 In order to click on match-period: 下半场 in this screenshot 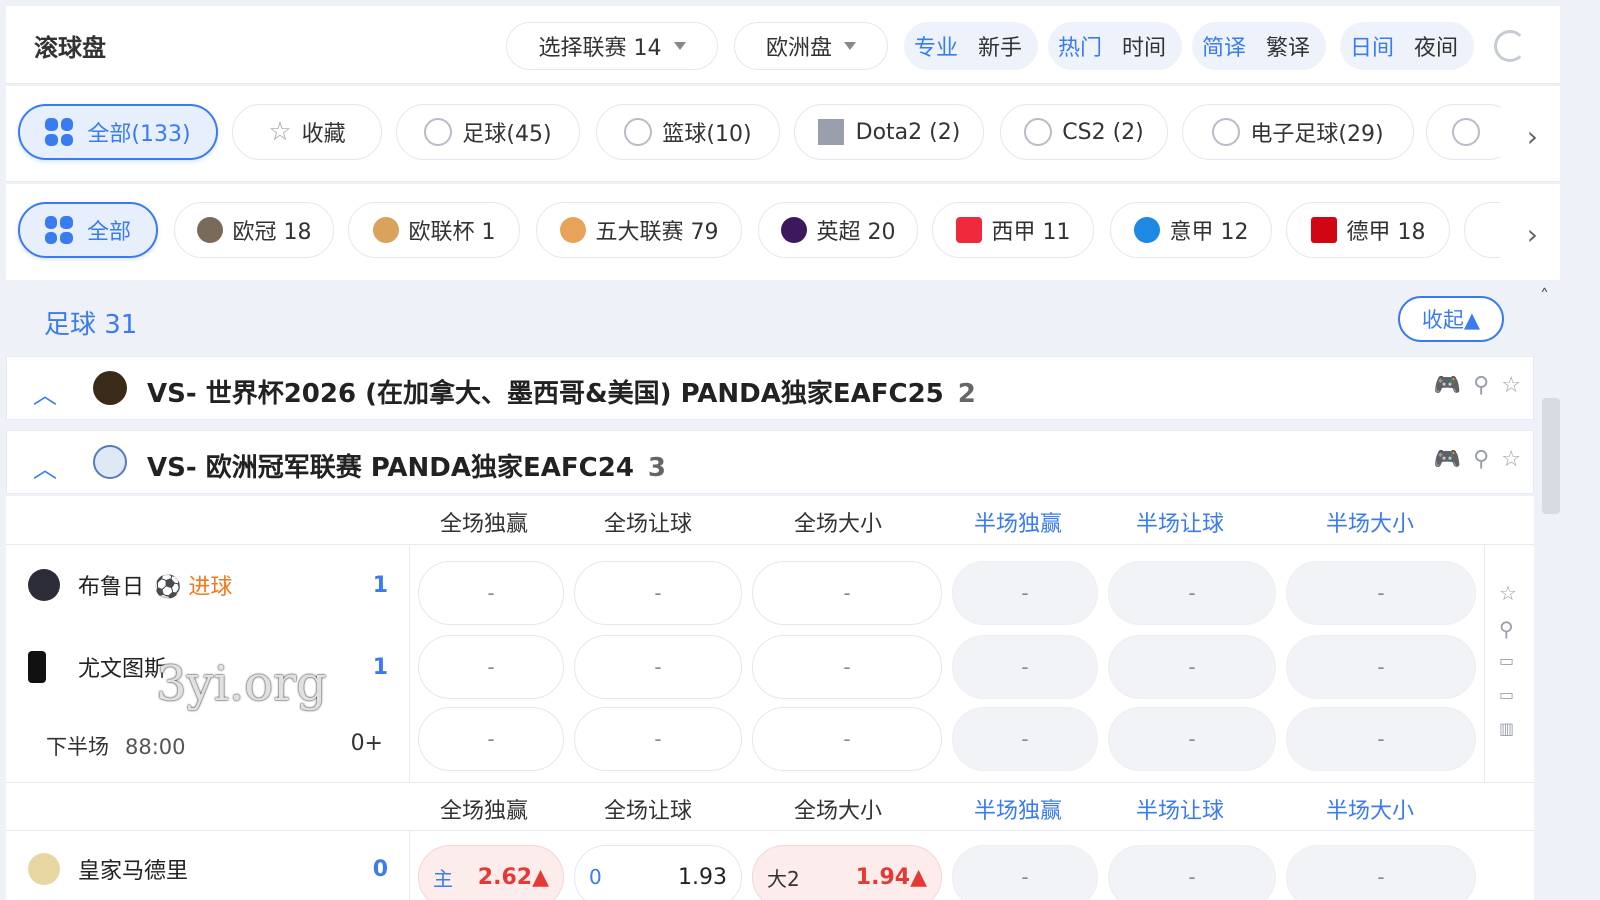, I will do `click(77, 747)`.